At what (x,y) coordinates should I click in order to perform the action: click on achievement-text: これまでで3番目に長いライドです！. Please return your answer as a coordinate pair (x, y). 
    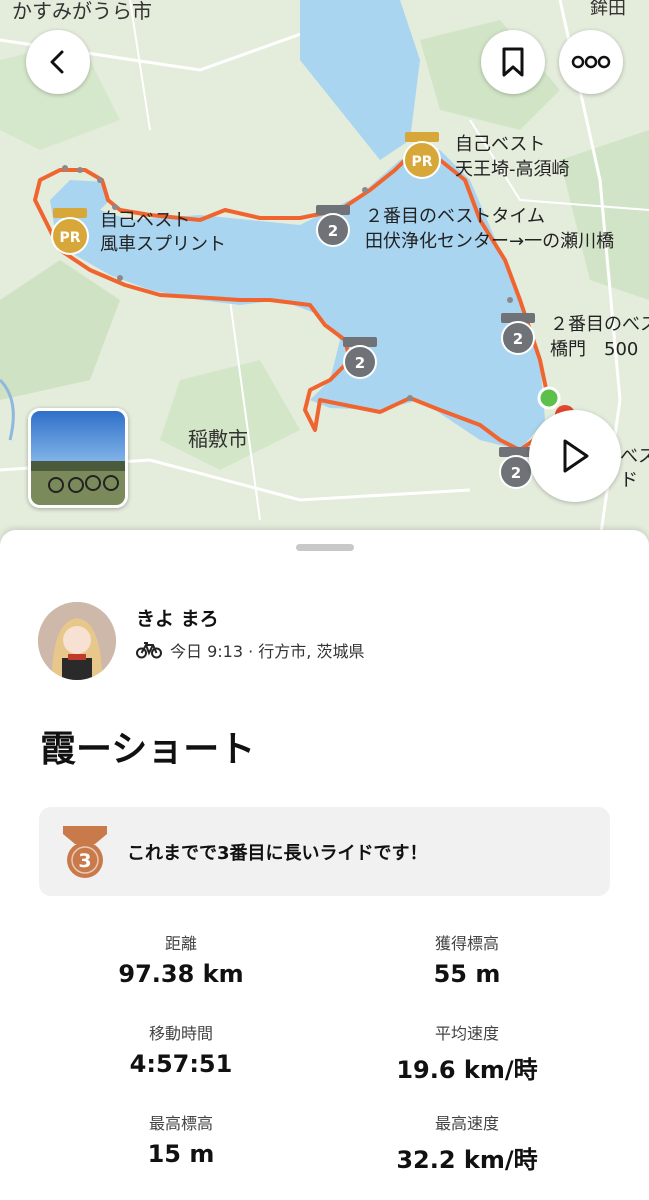
    Looking at the image, I should click on (277, 853).